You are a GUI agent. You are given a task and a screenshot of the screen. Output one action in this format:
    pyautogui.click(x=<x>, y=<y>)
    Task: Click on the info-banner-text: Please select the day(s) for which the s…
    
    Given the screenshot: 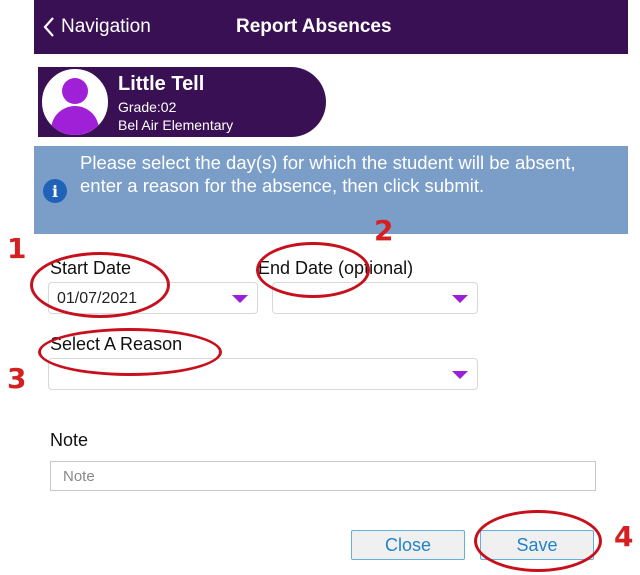 What is the action you would take?
    pyautogui.click(x=328, y=174)
    